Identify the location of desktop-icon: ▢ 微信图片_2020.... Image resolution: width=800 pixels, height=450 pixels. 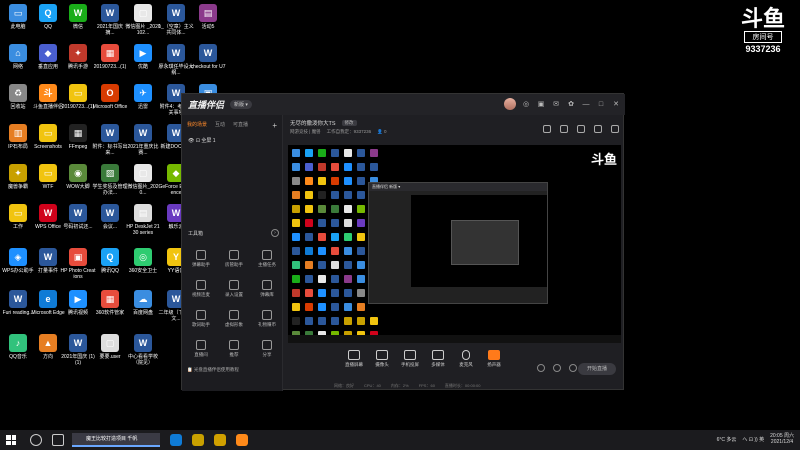
(143, 180).